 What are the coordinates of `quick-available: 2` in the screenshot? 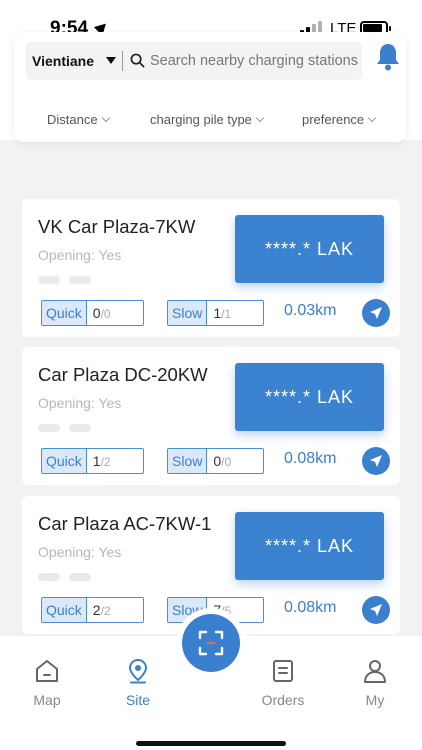 It's located at (96, 610).